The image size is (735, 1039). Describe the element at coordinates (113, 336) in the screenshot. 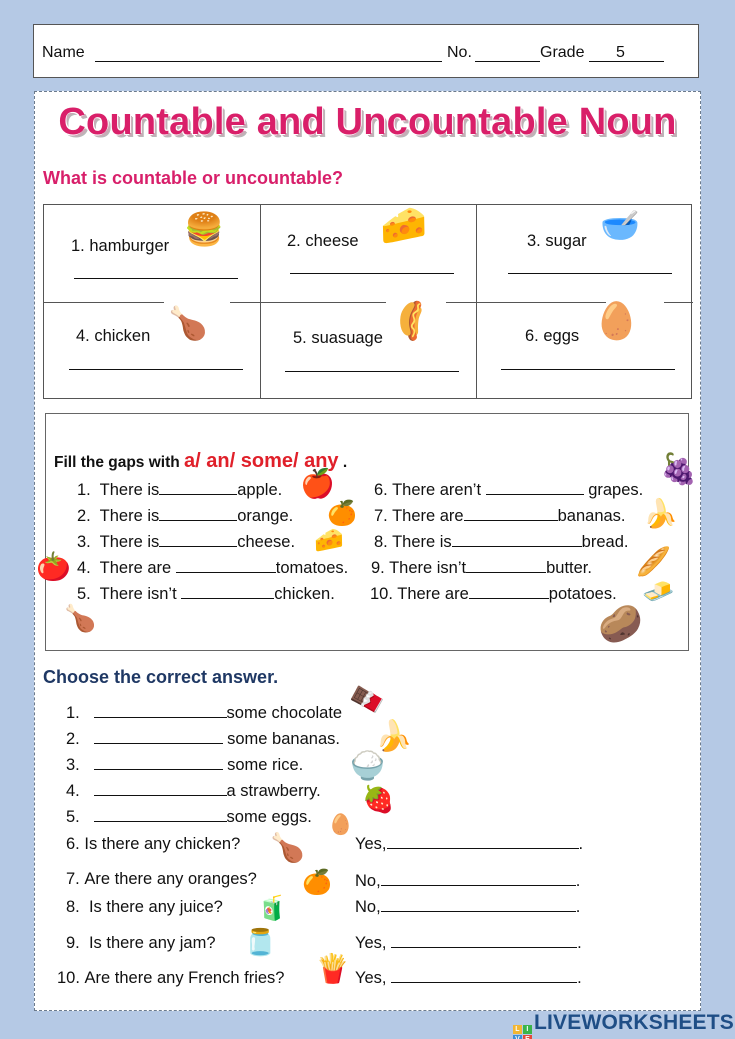

I see `noun-label: 4. chicken` at that location.